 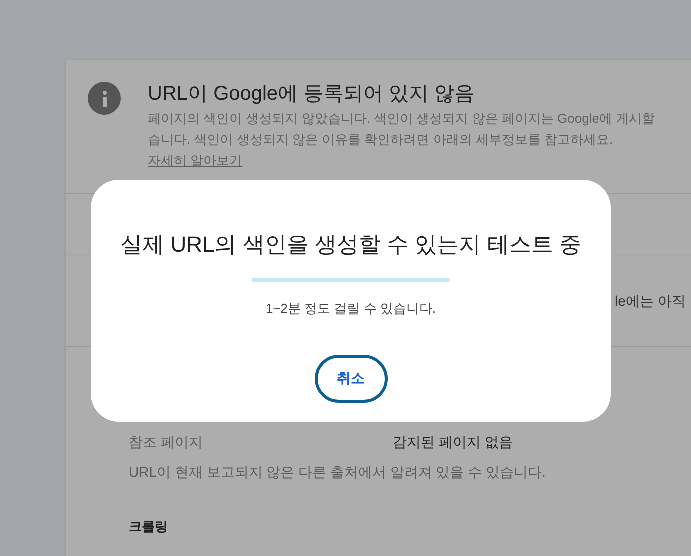 I want to click on learn-more-link: 자세히 알아보기, so click(x=195, y=160).